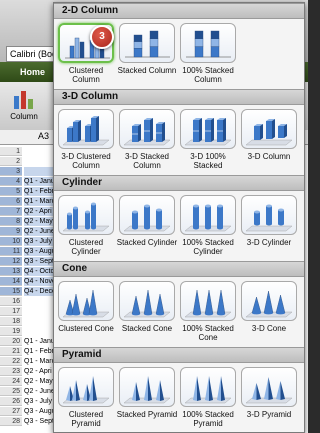 This screenshot has height=433, width=320. Describe the element at coordinates (147, 161) in the screenshot. I see `chart-type-label: 3-D Stacked Column` at that location.